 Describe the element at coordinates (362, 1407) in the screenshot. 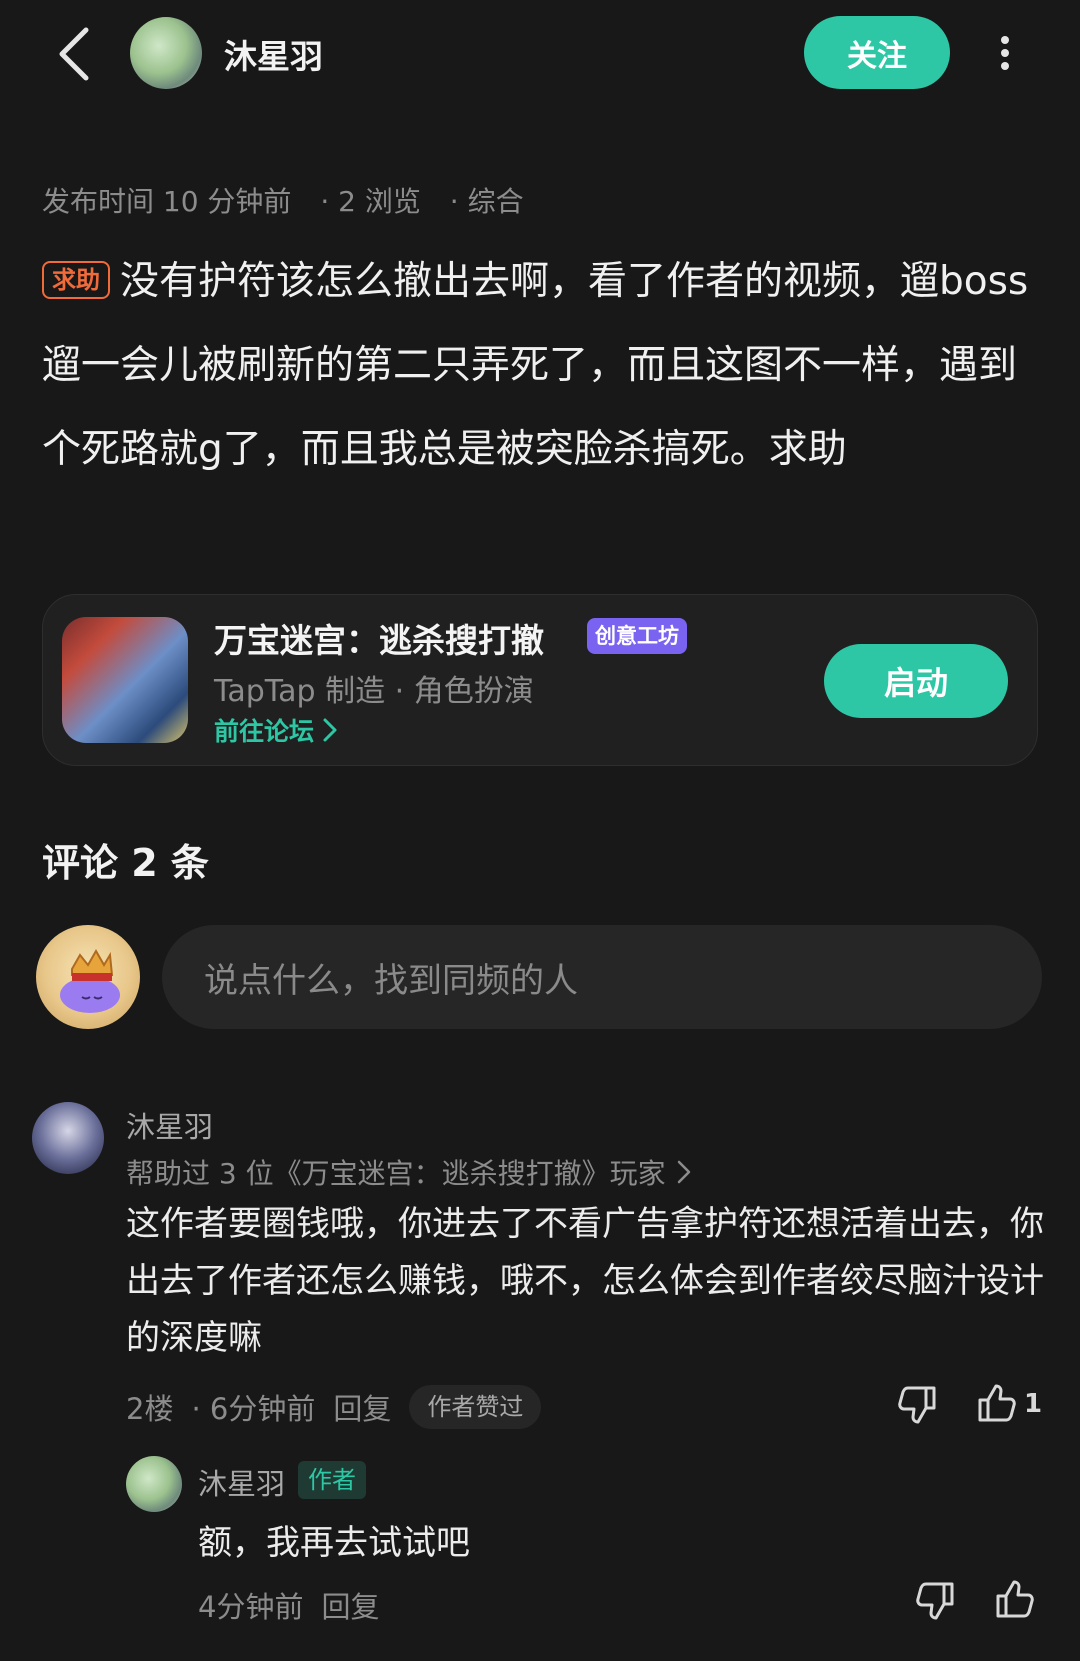

I see `reply-button: 回复` at that location.